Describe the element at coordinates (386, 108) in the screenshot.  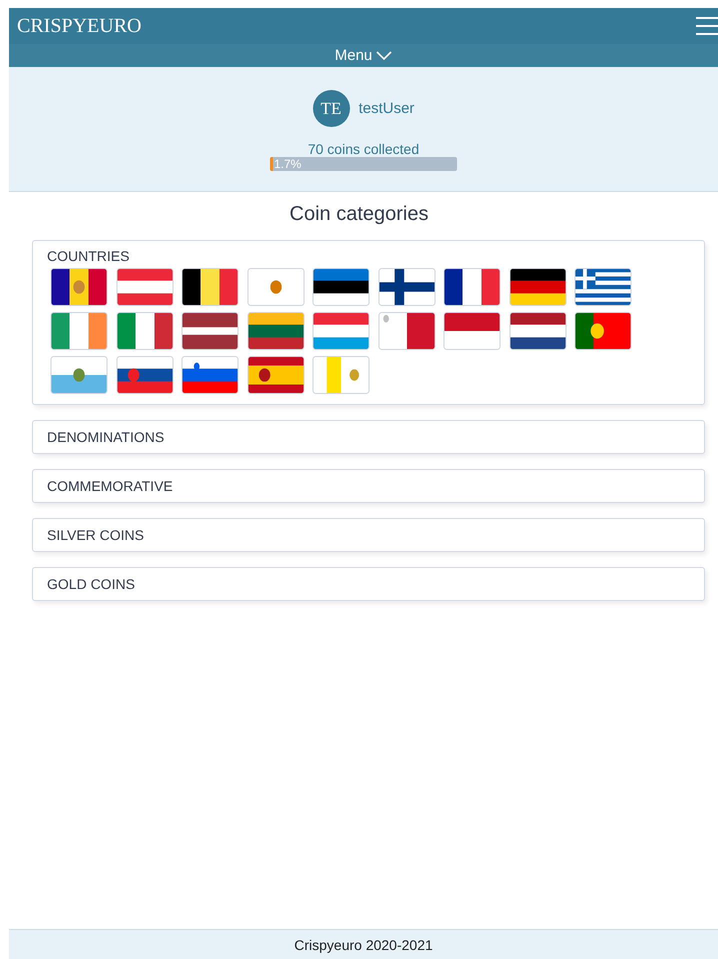
I see `username: testUser` at that location.